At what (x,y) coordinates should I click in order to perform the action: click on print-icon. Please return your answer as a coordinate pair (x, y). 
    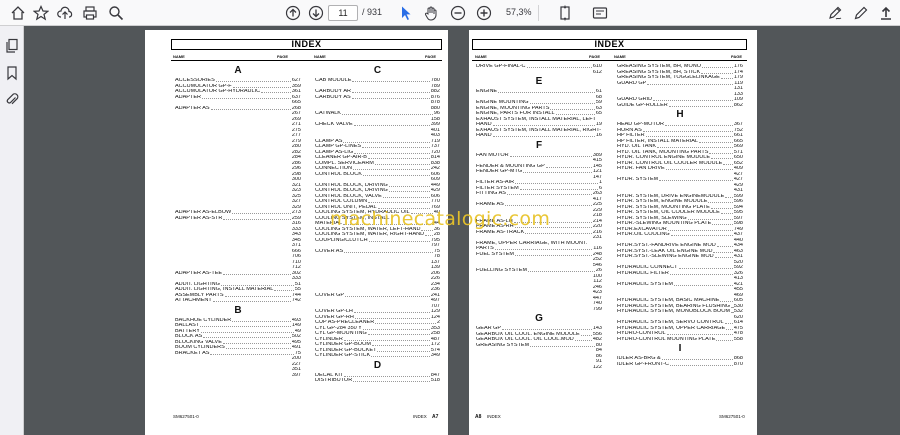
    Looking at the image, I should click on (90, 13).